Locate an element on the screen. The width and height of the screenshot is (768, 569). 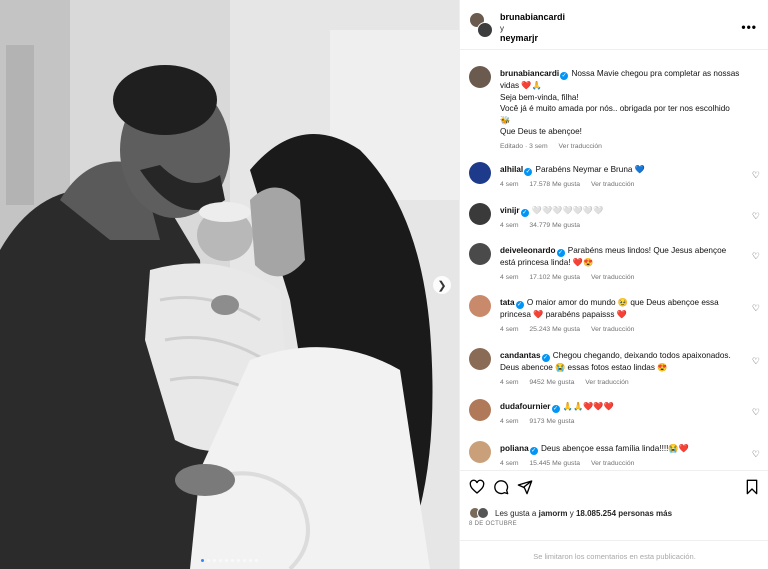
comment-likes: 25.243 Me gusta is located at coordinates (554, 329).